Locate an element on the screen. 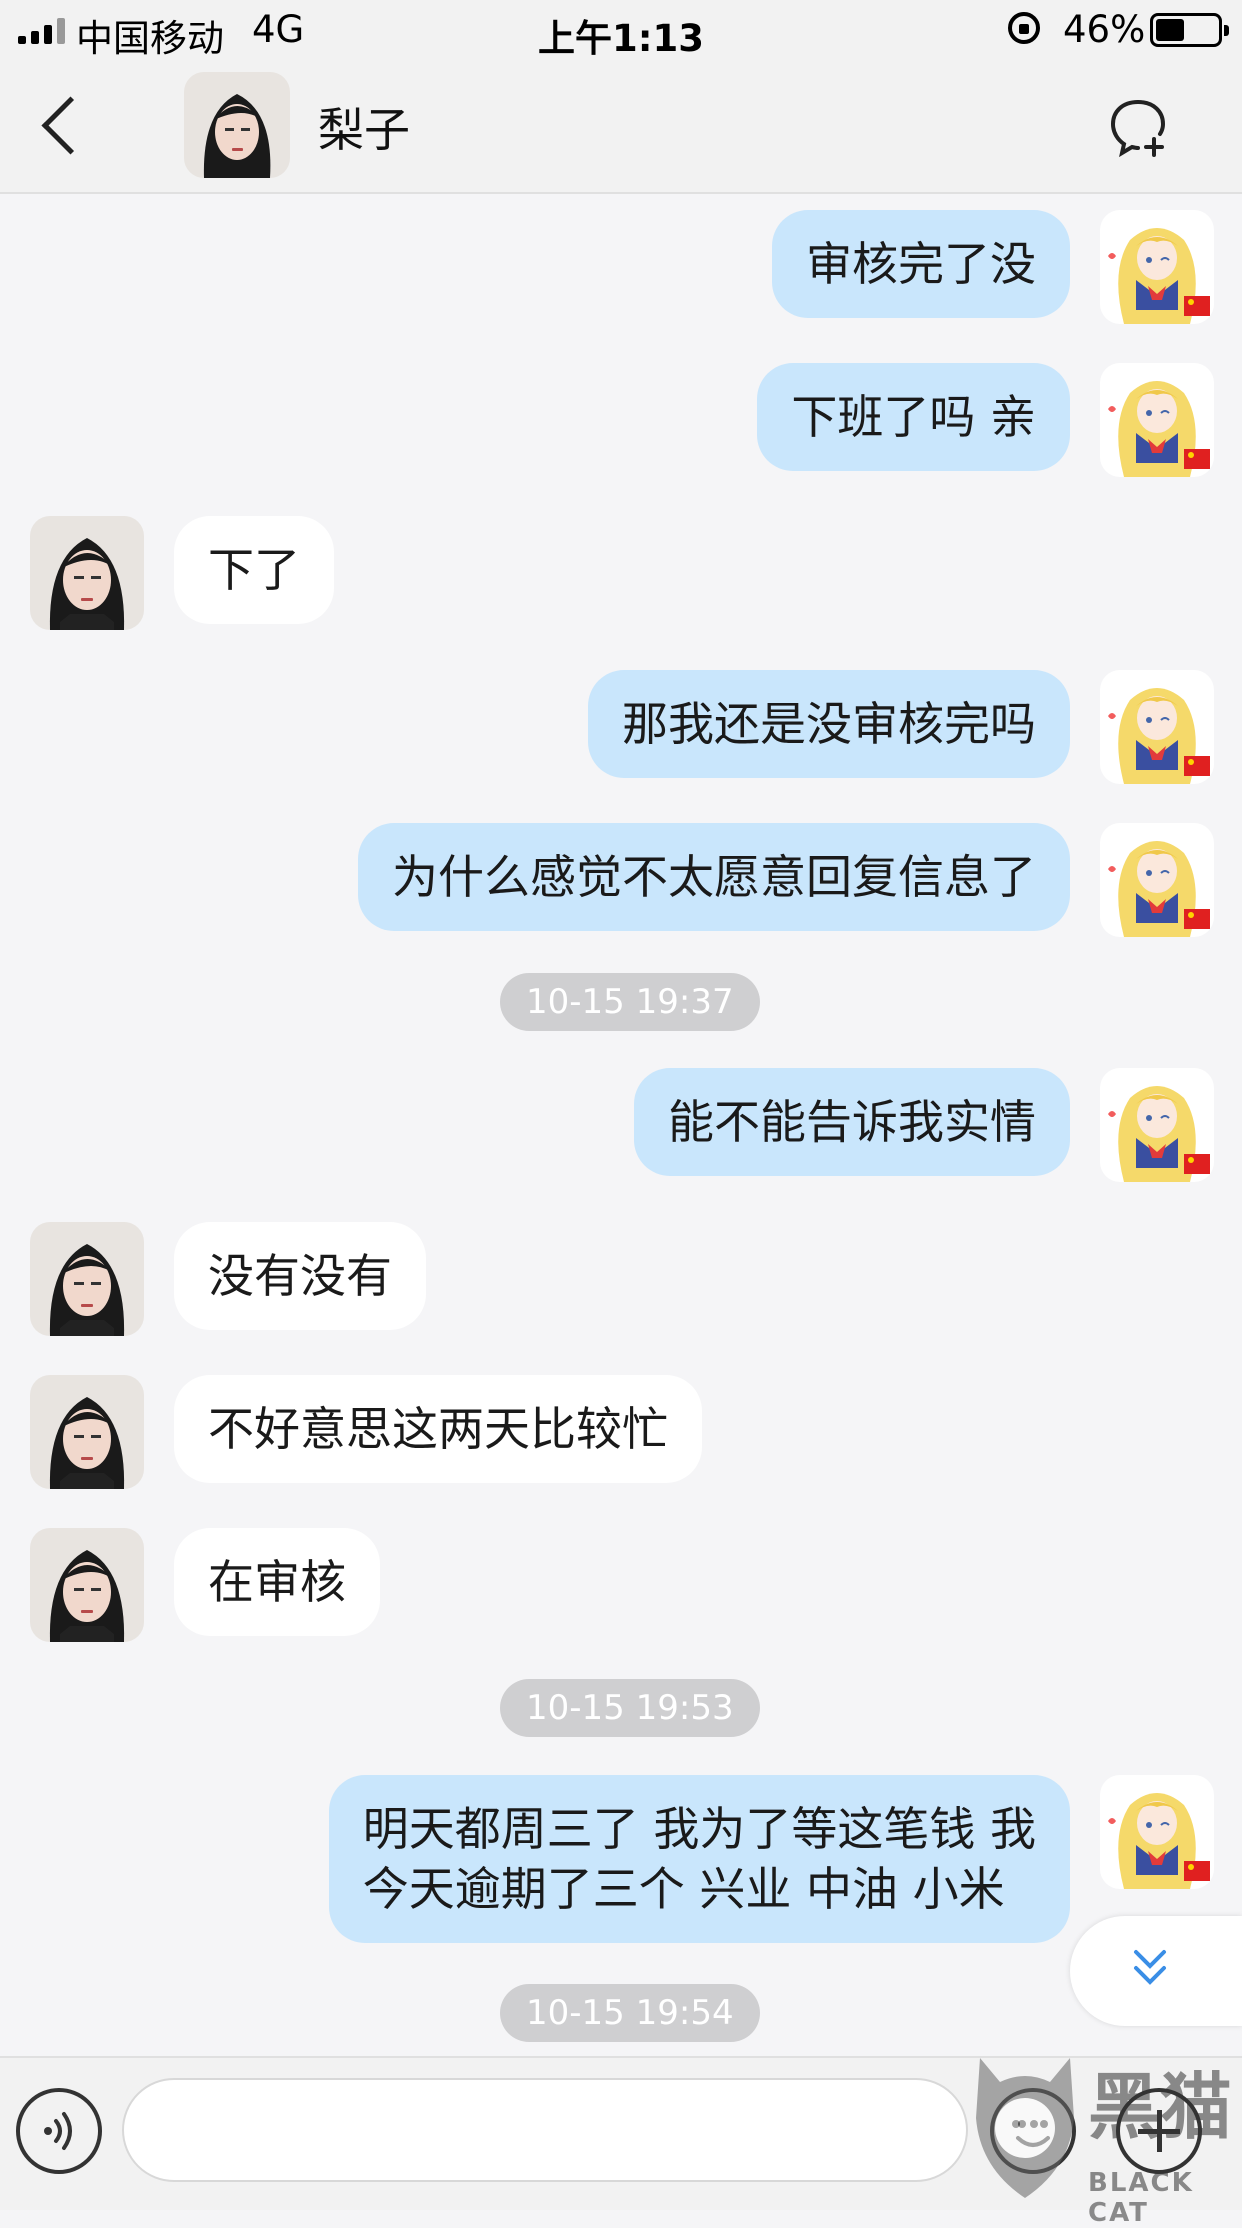 The width and height of the screenshot is (1242, 2228). rotation-lock-icon is located at coordinates (1024, 28).